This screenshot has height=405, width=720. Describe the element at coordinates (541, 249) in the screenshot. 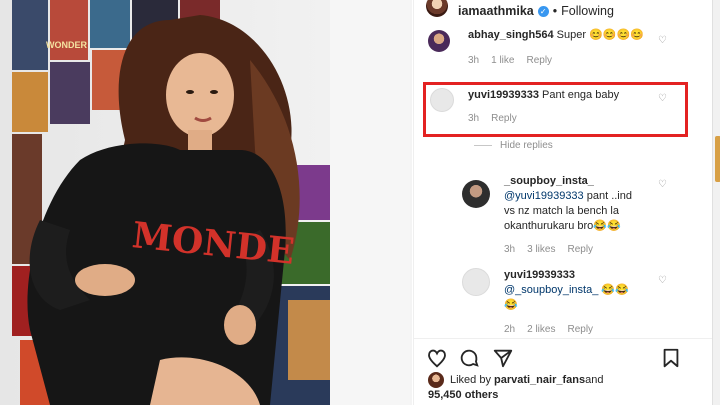

I see `reply-likes: 3 likes` at that location.